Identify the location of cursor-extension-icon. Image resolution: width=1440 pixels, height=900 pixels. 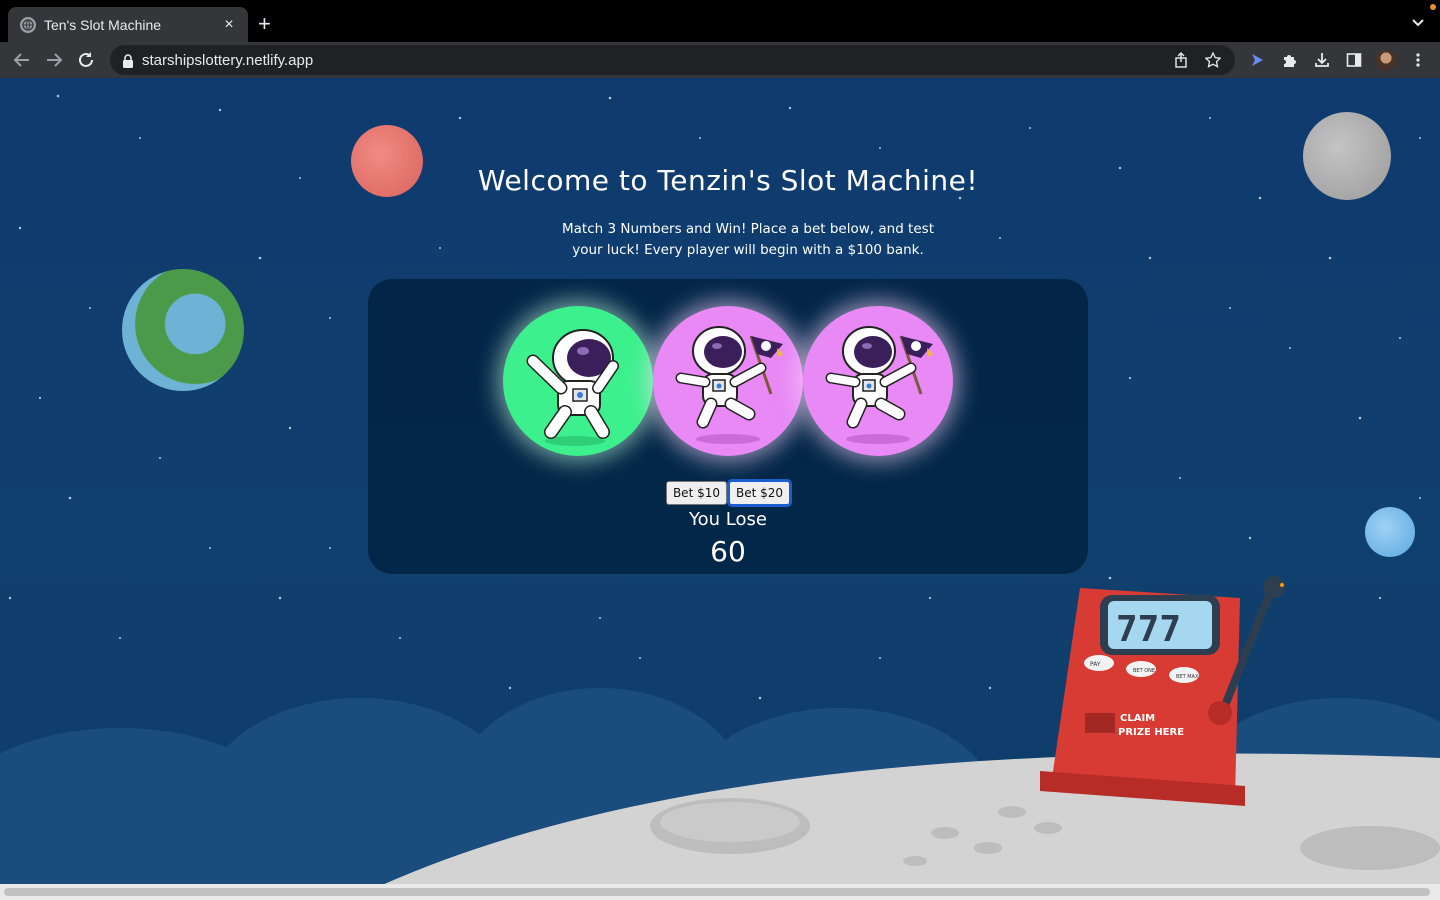
(1257, 60).